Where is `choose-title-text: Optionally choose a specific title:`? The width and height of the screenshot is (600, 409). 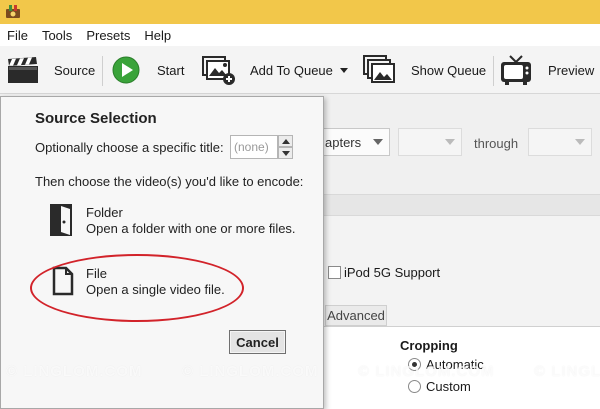 choose-title-text: Optionally choose a specific title: is located at coordinates (129, 147).